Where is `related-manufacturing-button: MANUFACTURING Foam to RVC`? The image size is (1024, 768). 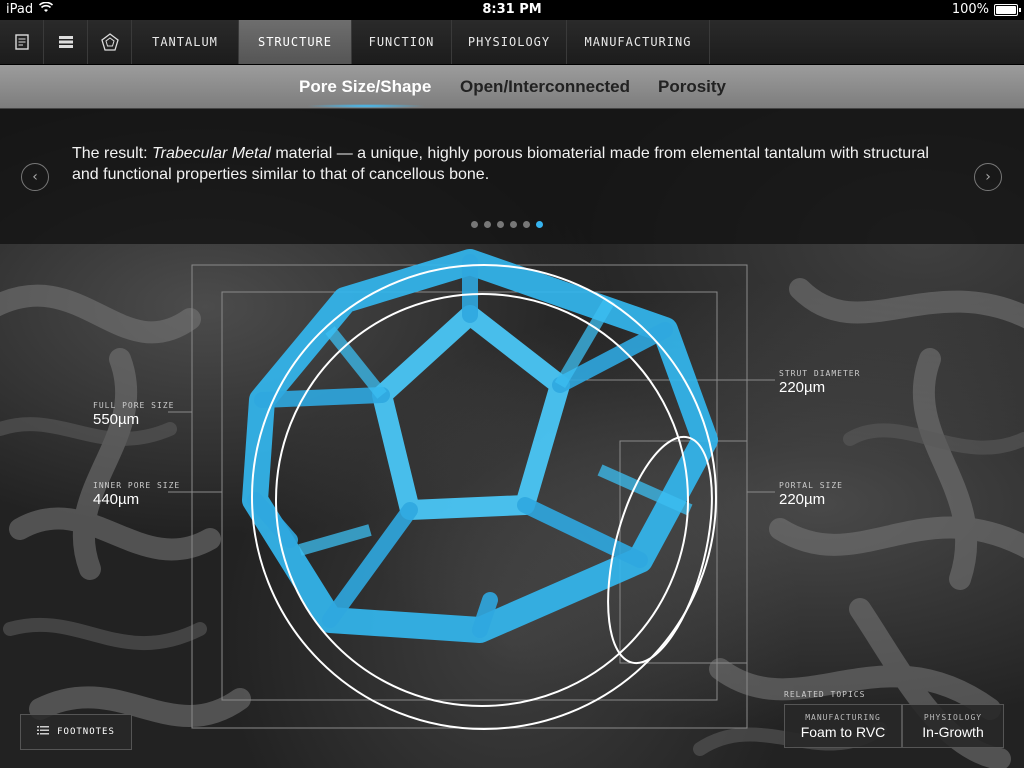 related-manufacturing-button: MANUFACTURING Foam to RVC is located at coordinates (843, 726).